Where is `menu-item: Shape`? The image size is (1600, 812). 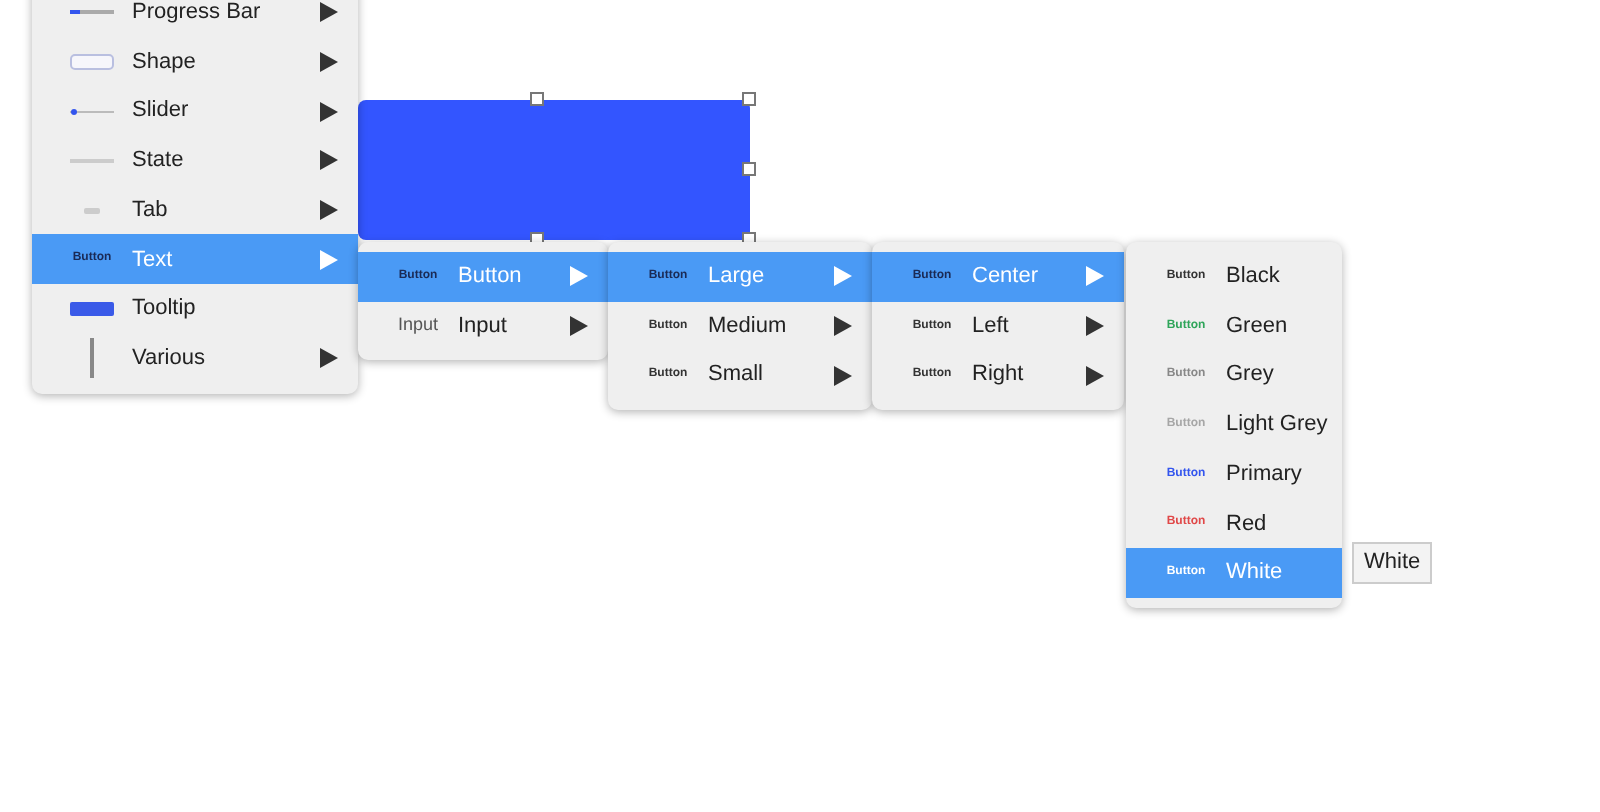 menu-item: Shape is located at coordinates (195, 62).